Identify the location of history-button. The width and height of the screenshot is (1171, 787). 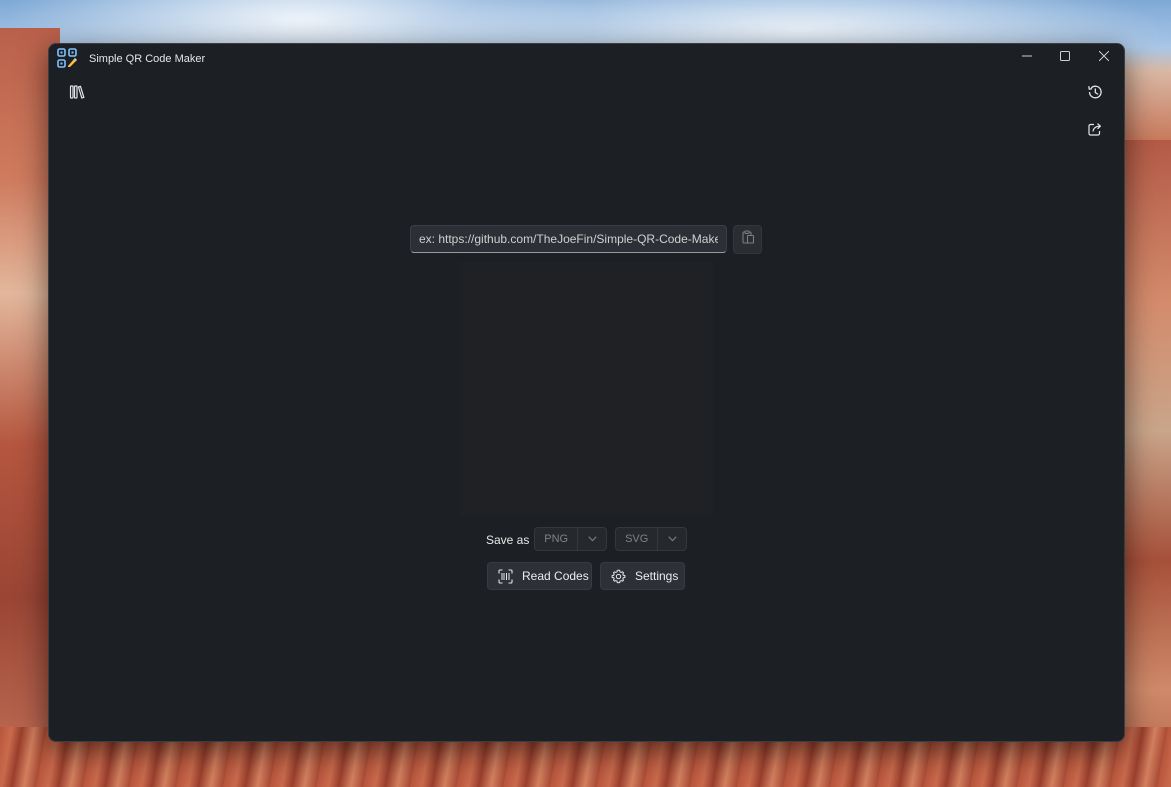
(1095, 94).